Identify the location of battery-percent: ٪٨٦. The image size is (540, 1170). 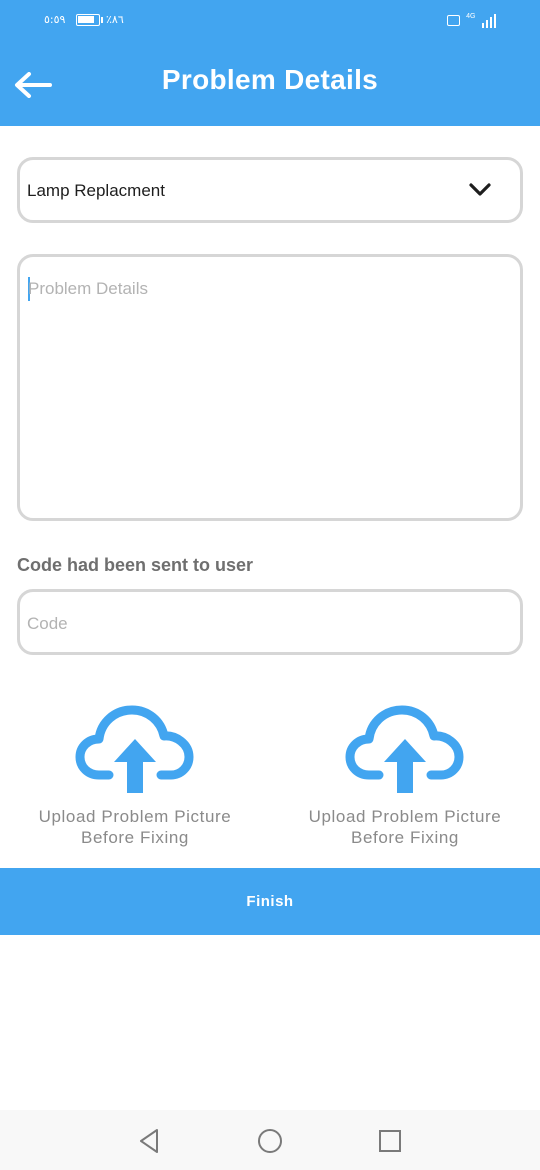
(115, 19).